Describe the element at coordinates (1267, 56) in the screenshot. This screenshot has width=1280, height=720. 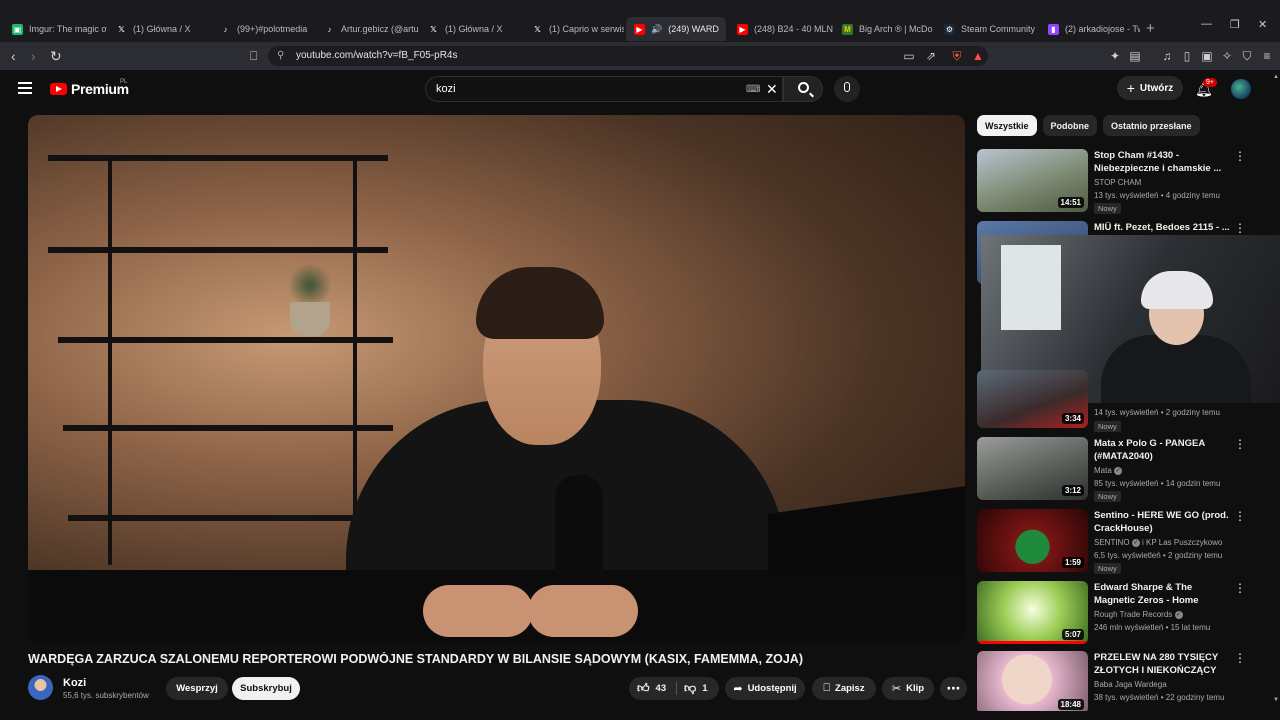
I see `menu-icon: ≡` at that location.